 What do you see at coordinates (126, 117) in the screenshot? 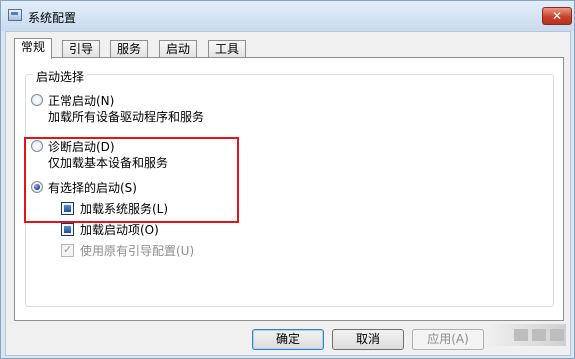
I see `normal-startup-description: 加载所有设备驱动程序和服务` at bounding box center [126, 117].